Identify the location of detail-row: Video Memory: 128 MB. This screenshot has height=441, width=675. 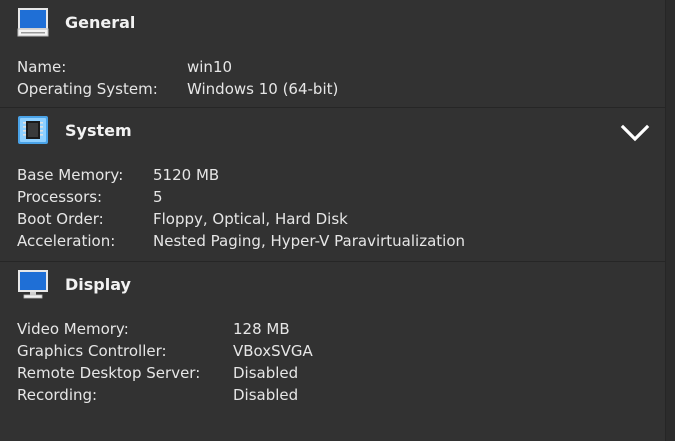
(165, 329).